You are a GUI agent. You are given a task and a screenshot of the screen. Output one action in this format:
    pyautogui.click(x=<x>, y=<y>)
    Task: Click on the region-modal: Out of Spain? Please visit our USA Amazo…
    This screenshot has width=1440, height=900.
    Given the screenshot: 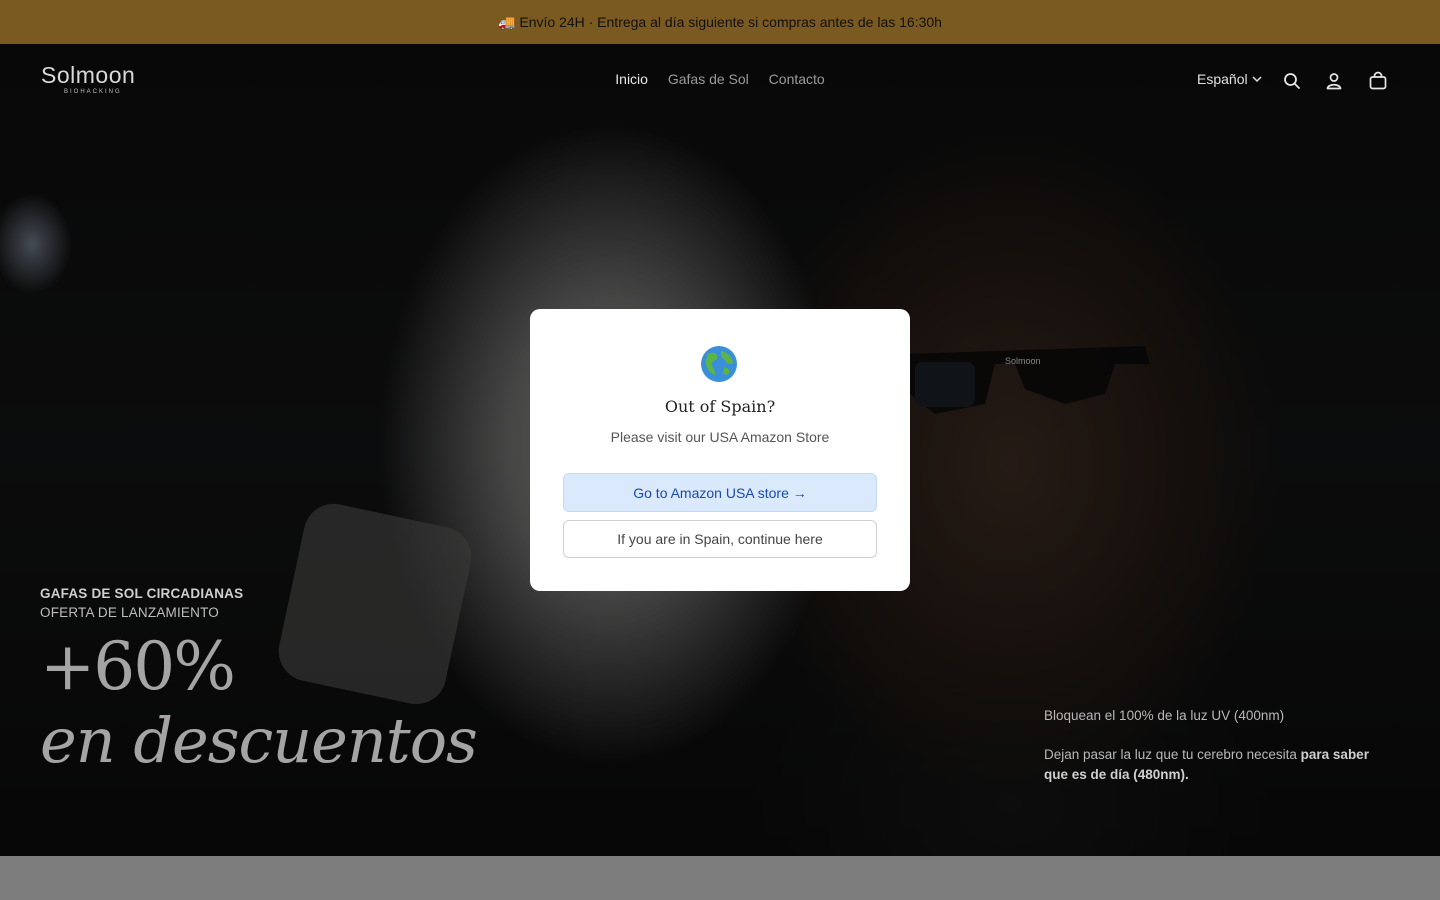 What is the action you would take?
    pyautogui.click(x=720, y=450)
    